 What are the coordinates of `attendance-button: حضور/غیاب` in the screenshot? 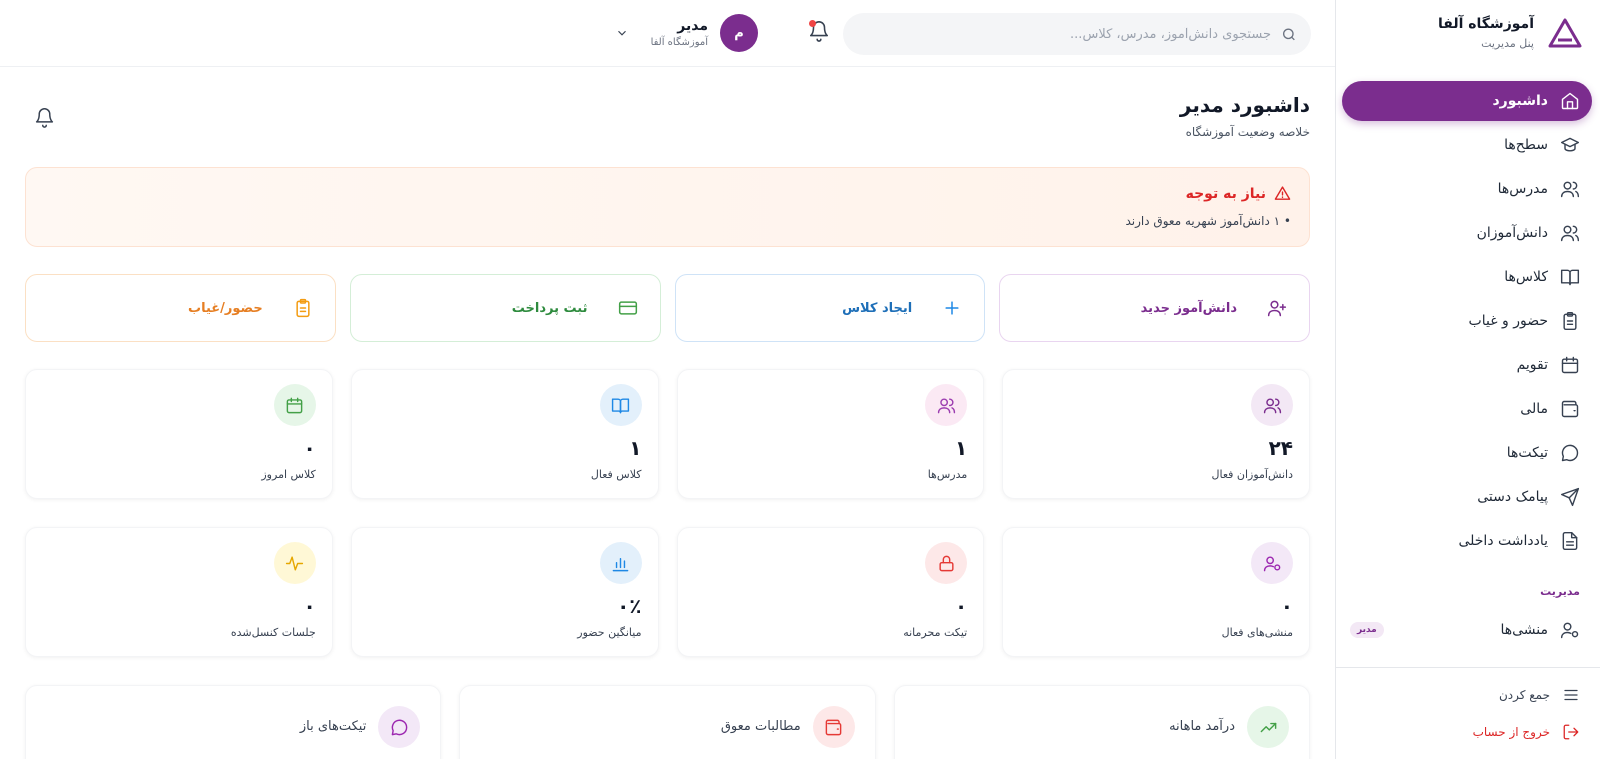 It's located at (180, 308).